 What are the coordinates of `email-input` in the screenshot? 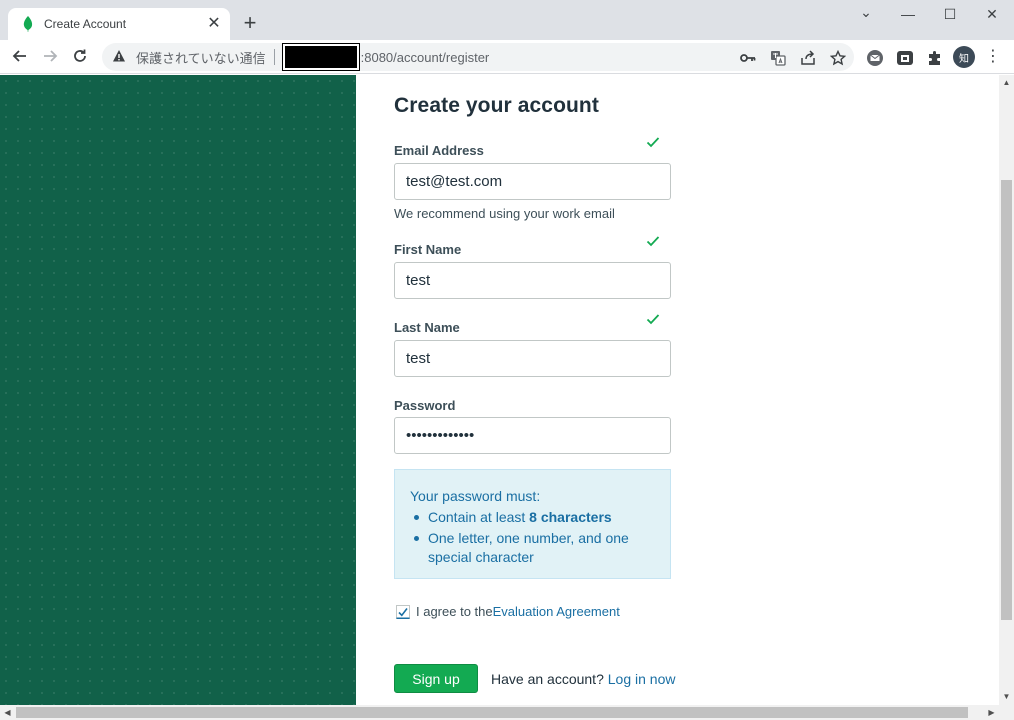 It's located at (532, 181).